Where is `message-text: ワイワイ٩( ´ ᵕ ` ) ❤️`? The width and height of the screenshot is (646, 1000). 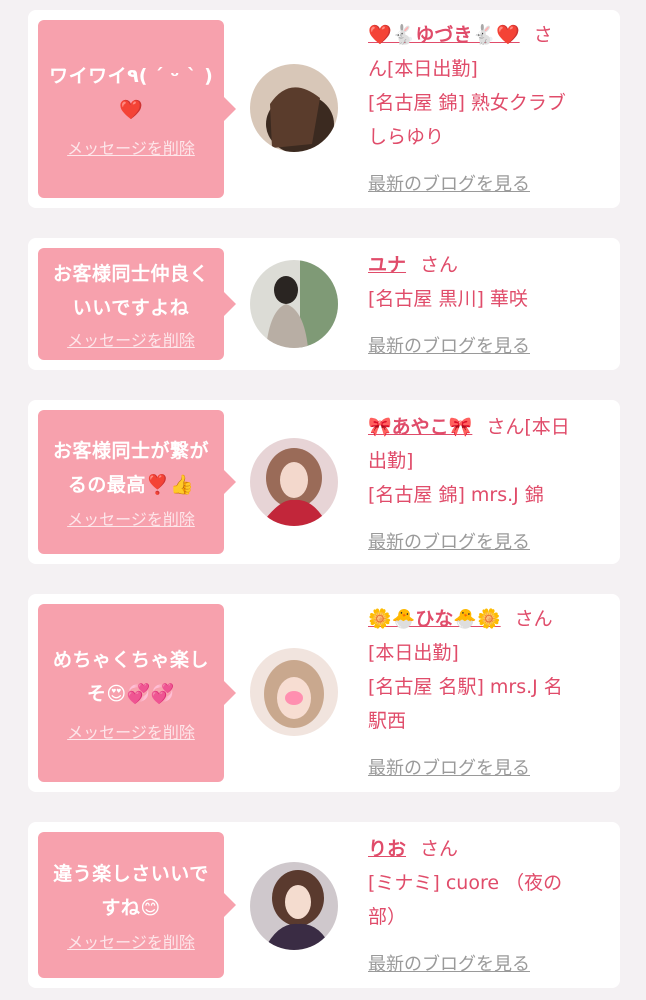
message-text: ワイワイ٩( ´ ᵕ ` ) ❤️ is located at coordinates (131, 93).